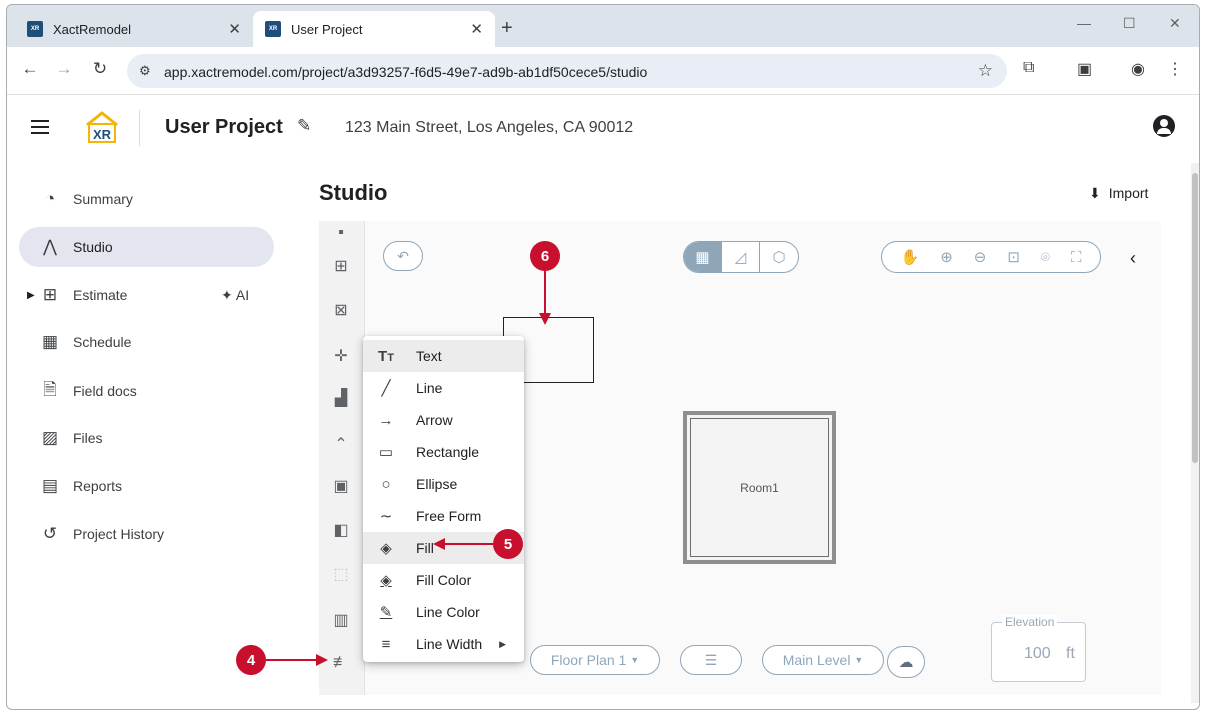 The width and height of the screenshot is (1208, 717). Describe the element at coordinates (341, 357) in the screenshot. I see `tool-crosshair-icon: ✛` at that location.